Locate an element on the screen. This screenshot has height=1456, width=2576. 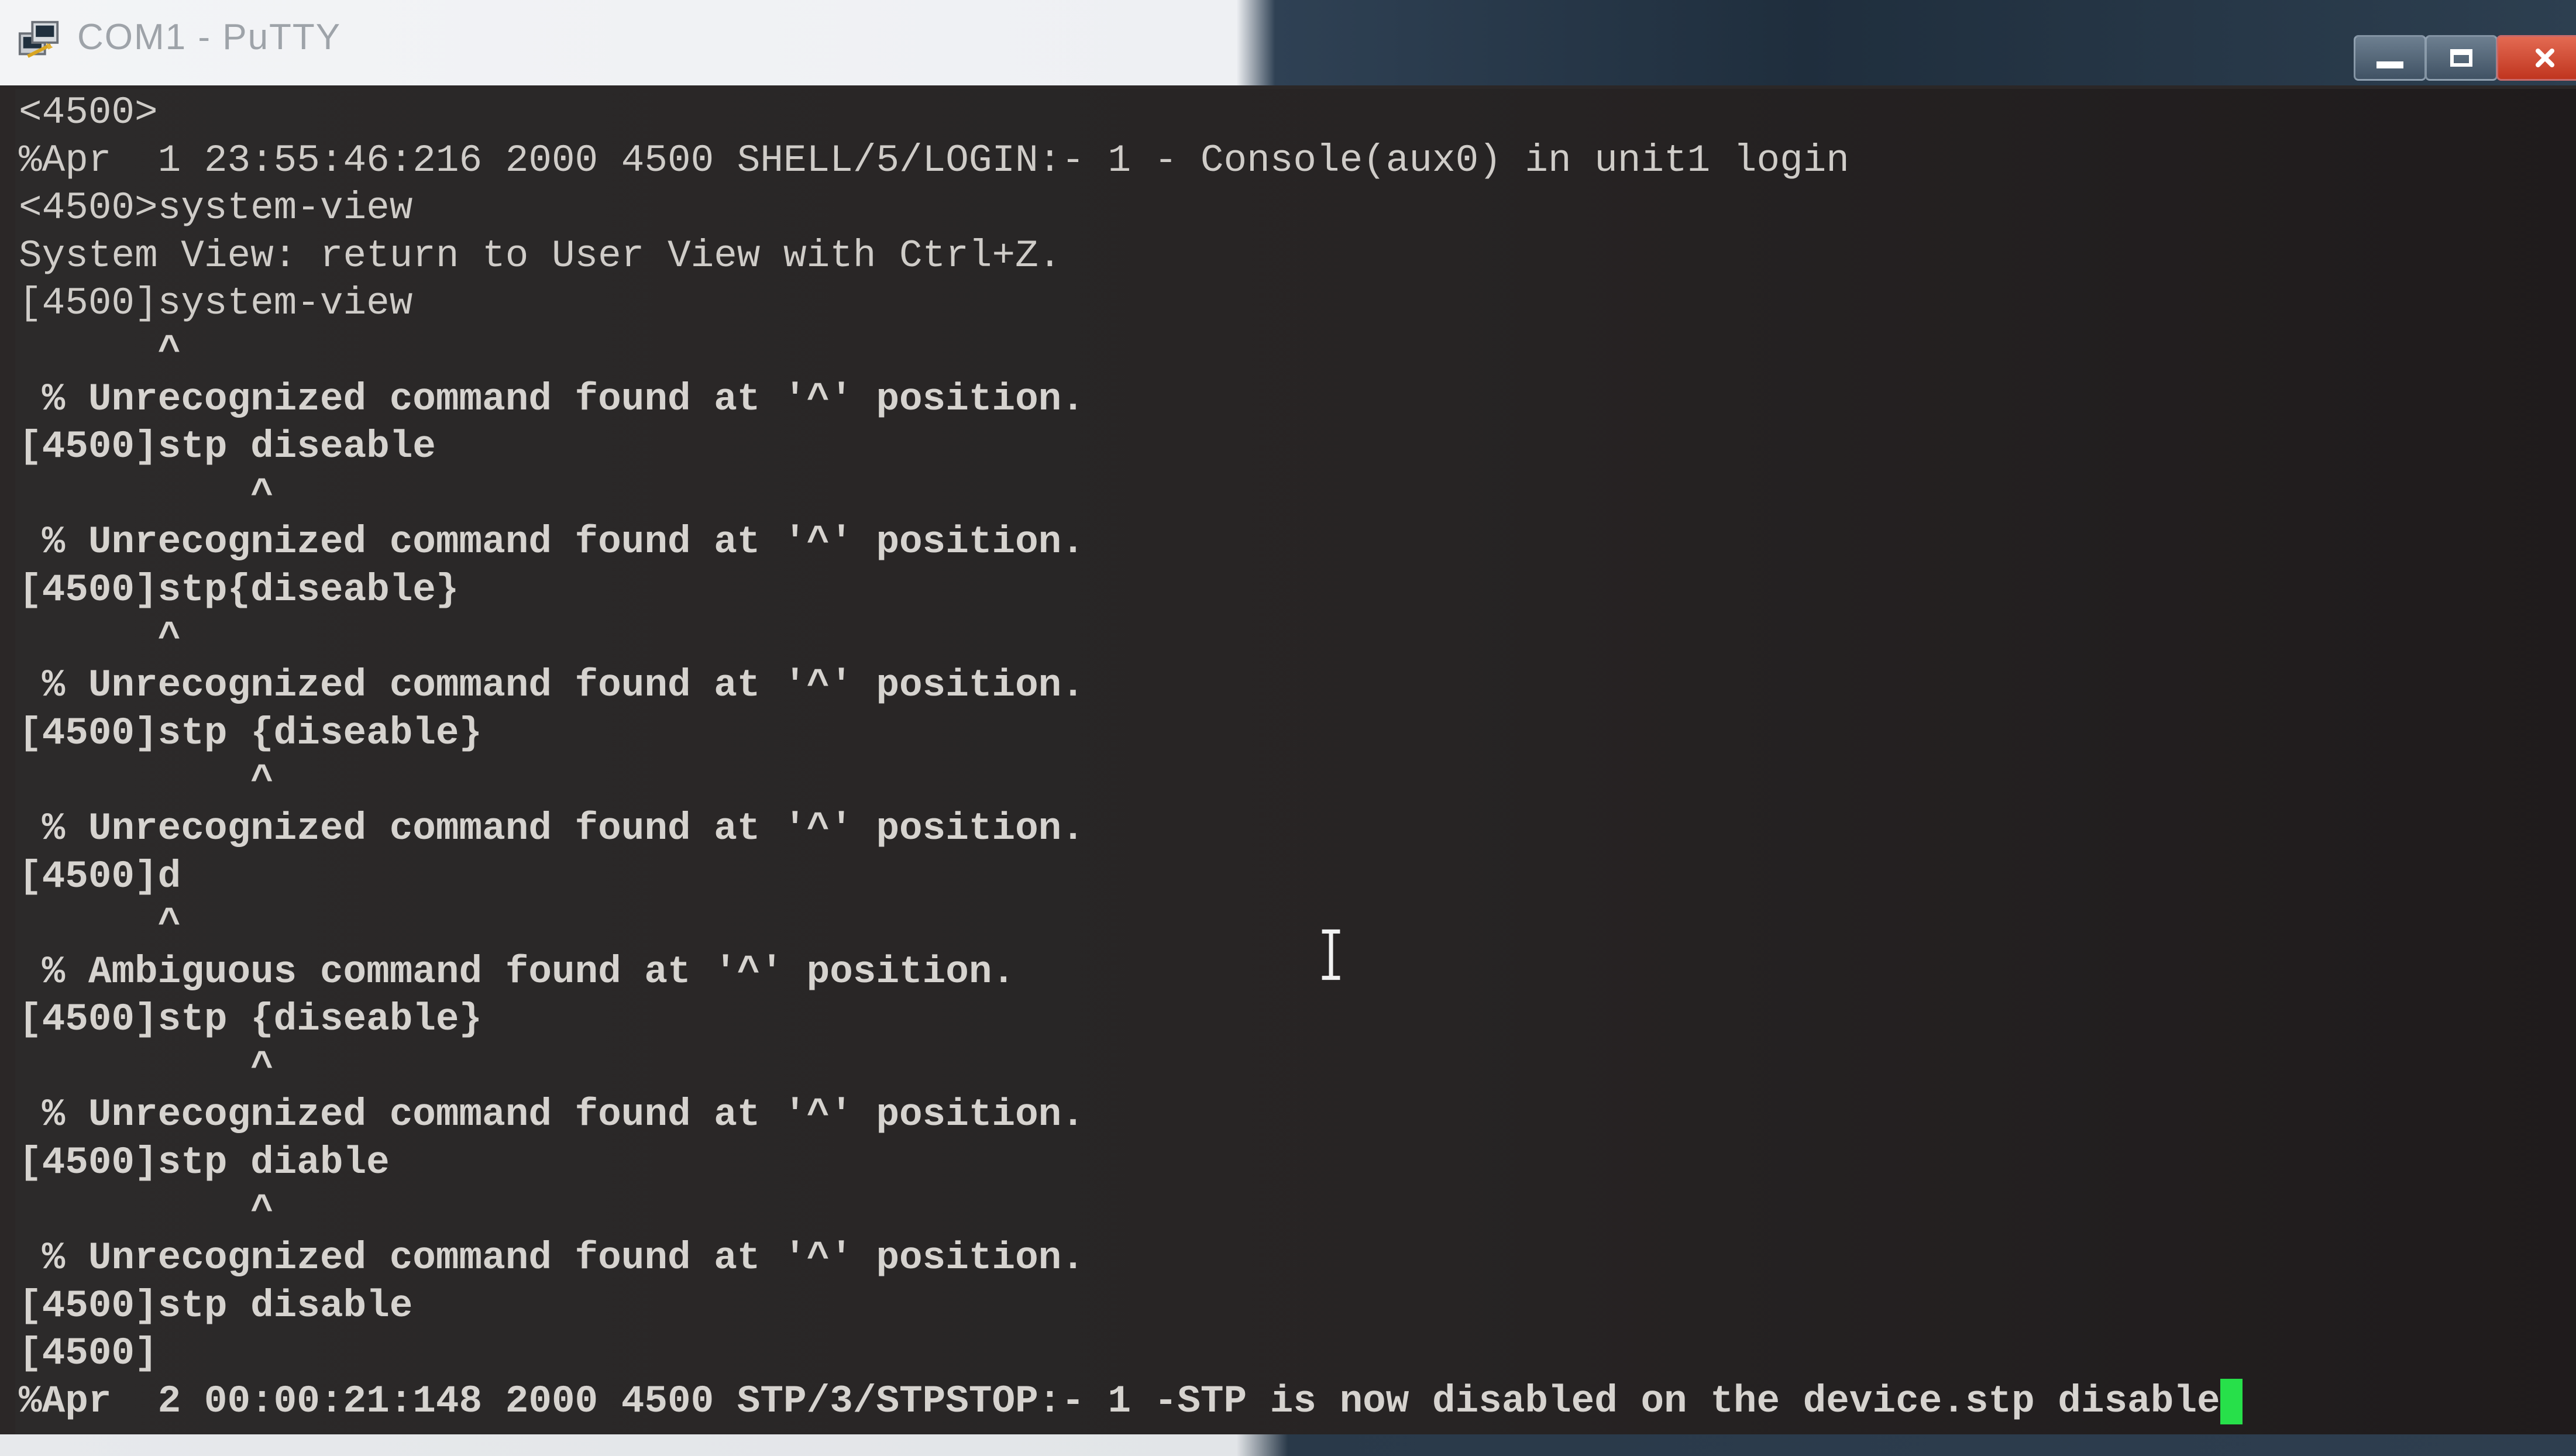
terminal-line: [4500] is located at coordinates (89, 1353).